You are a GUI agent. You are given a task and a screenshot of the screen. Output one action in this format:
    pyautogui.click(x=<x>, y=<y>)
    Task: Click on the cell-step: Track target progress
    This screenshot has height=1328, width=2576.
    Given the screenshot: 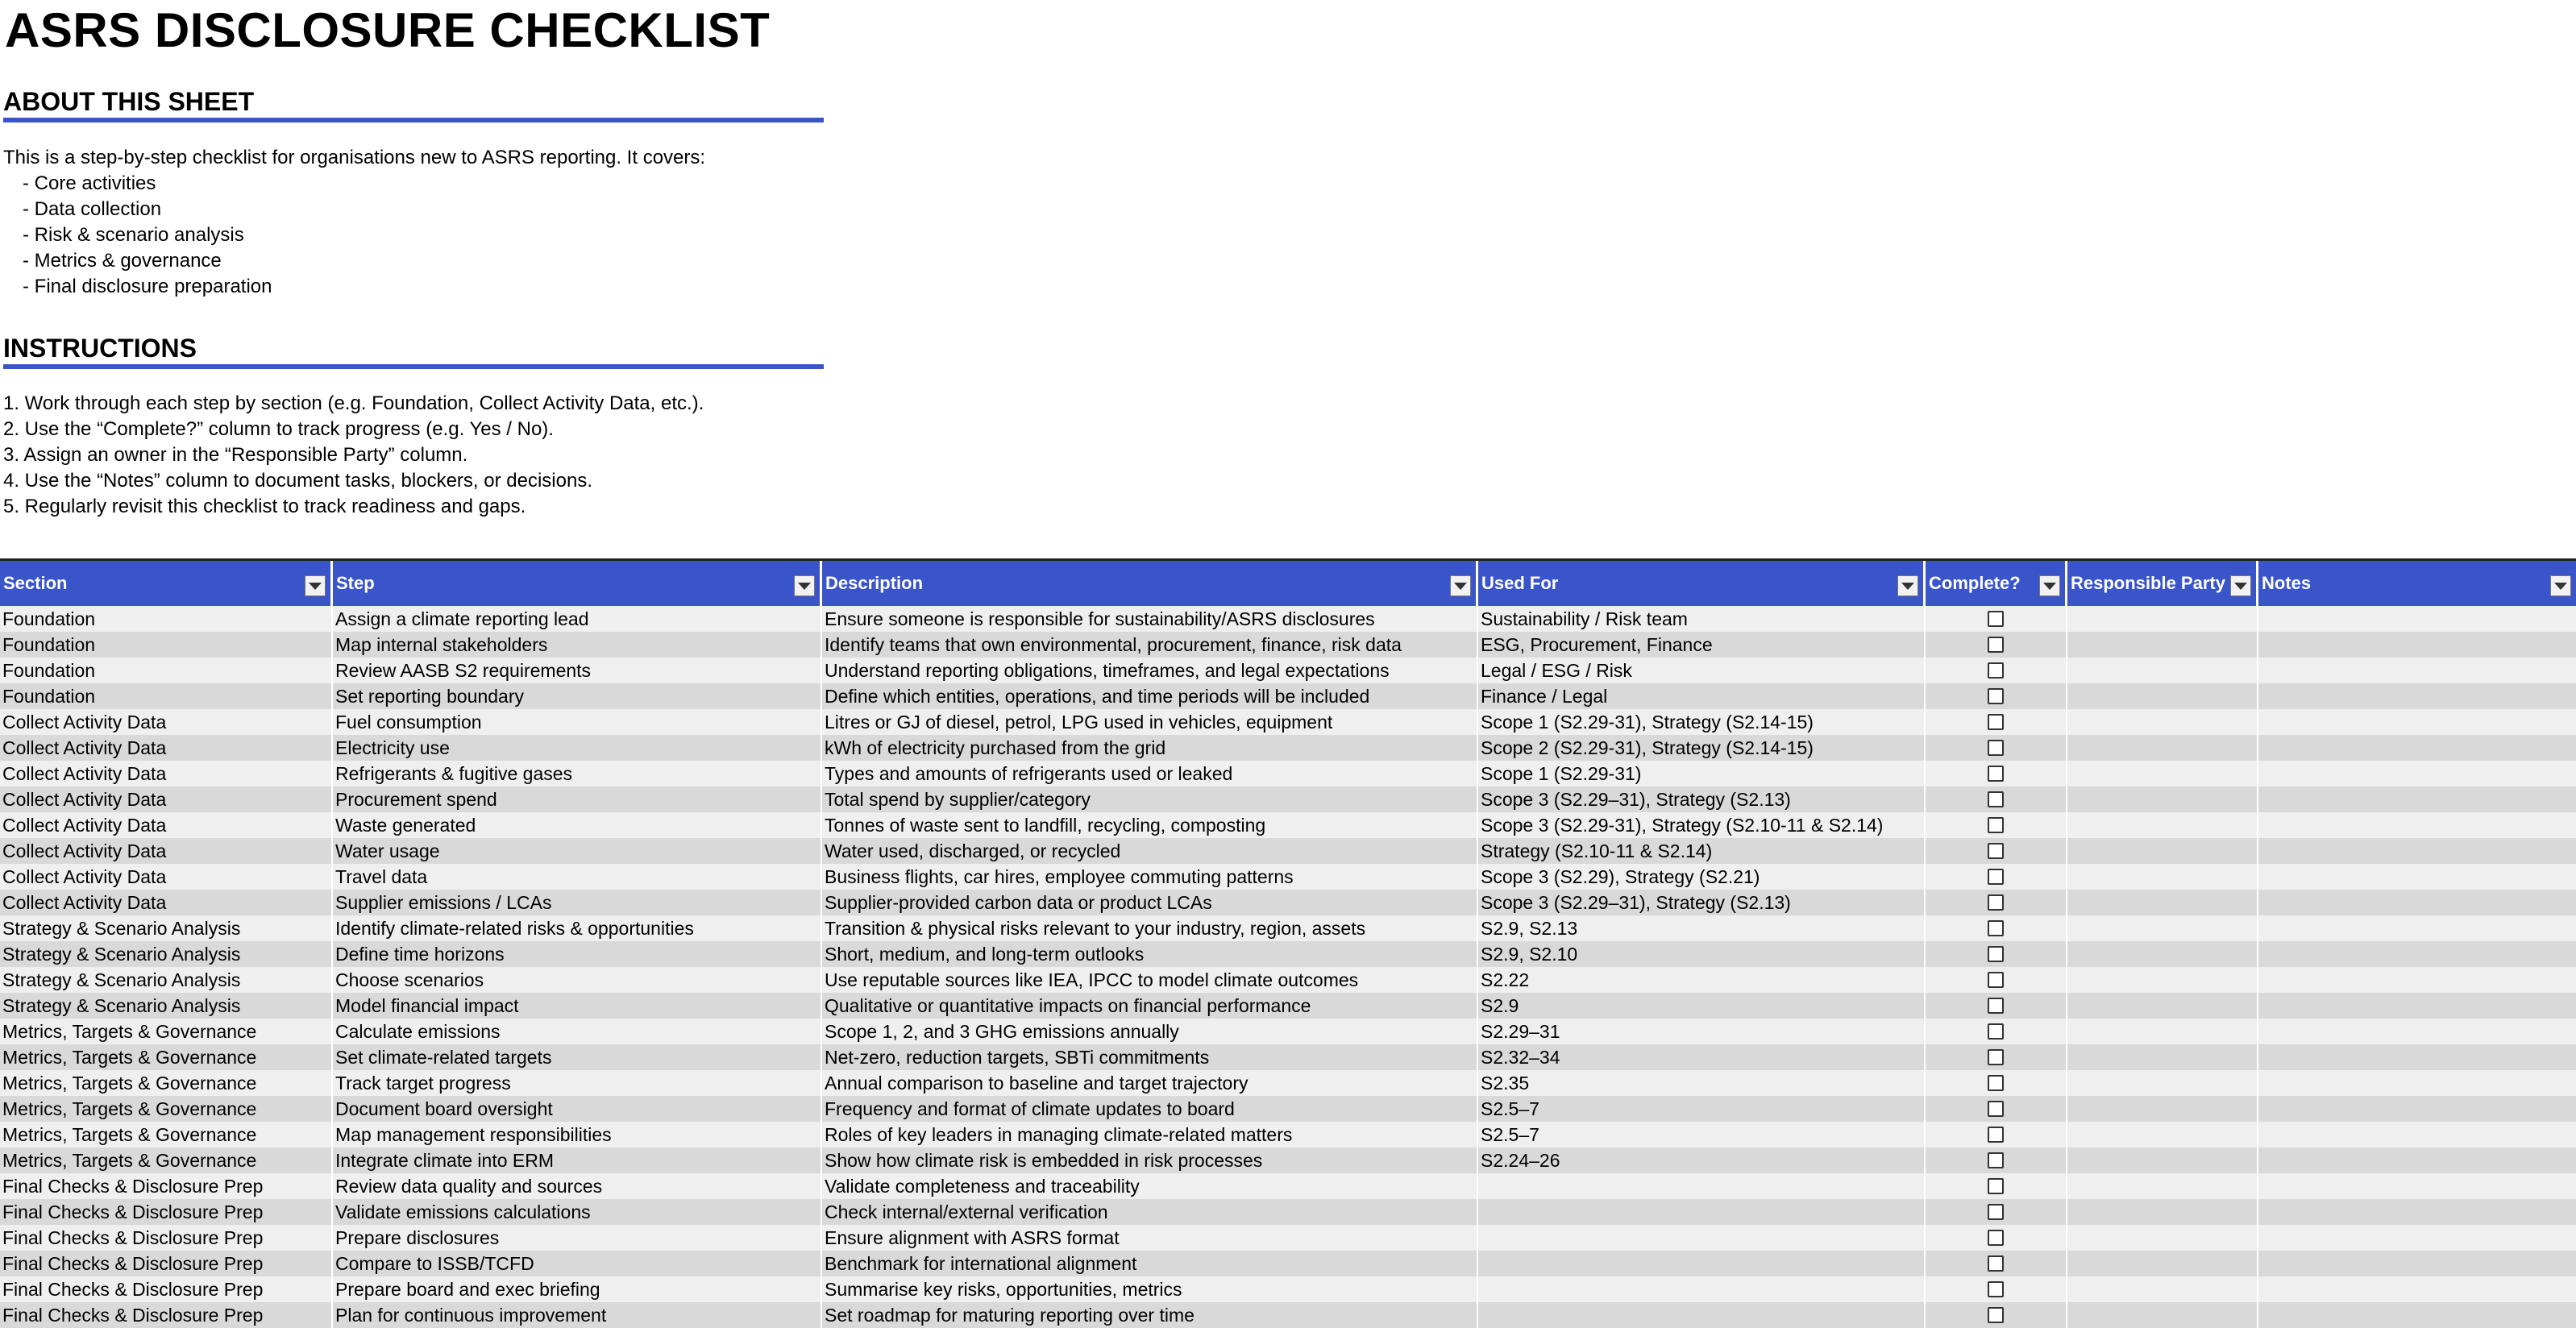 What is the action you would take?
    pyautogui.click(x=577, y=1083)
    